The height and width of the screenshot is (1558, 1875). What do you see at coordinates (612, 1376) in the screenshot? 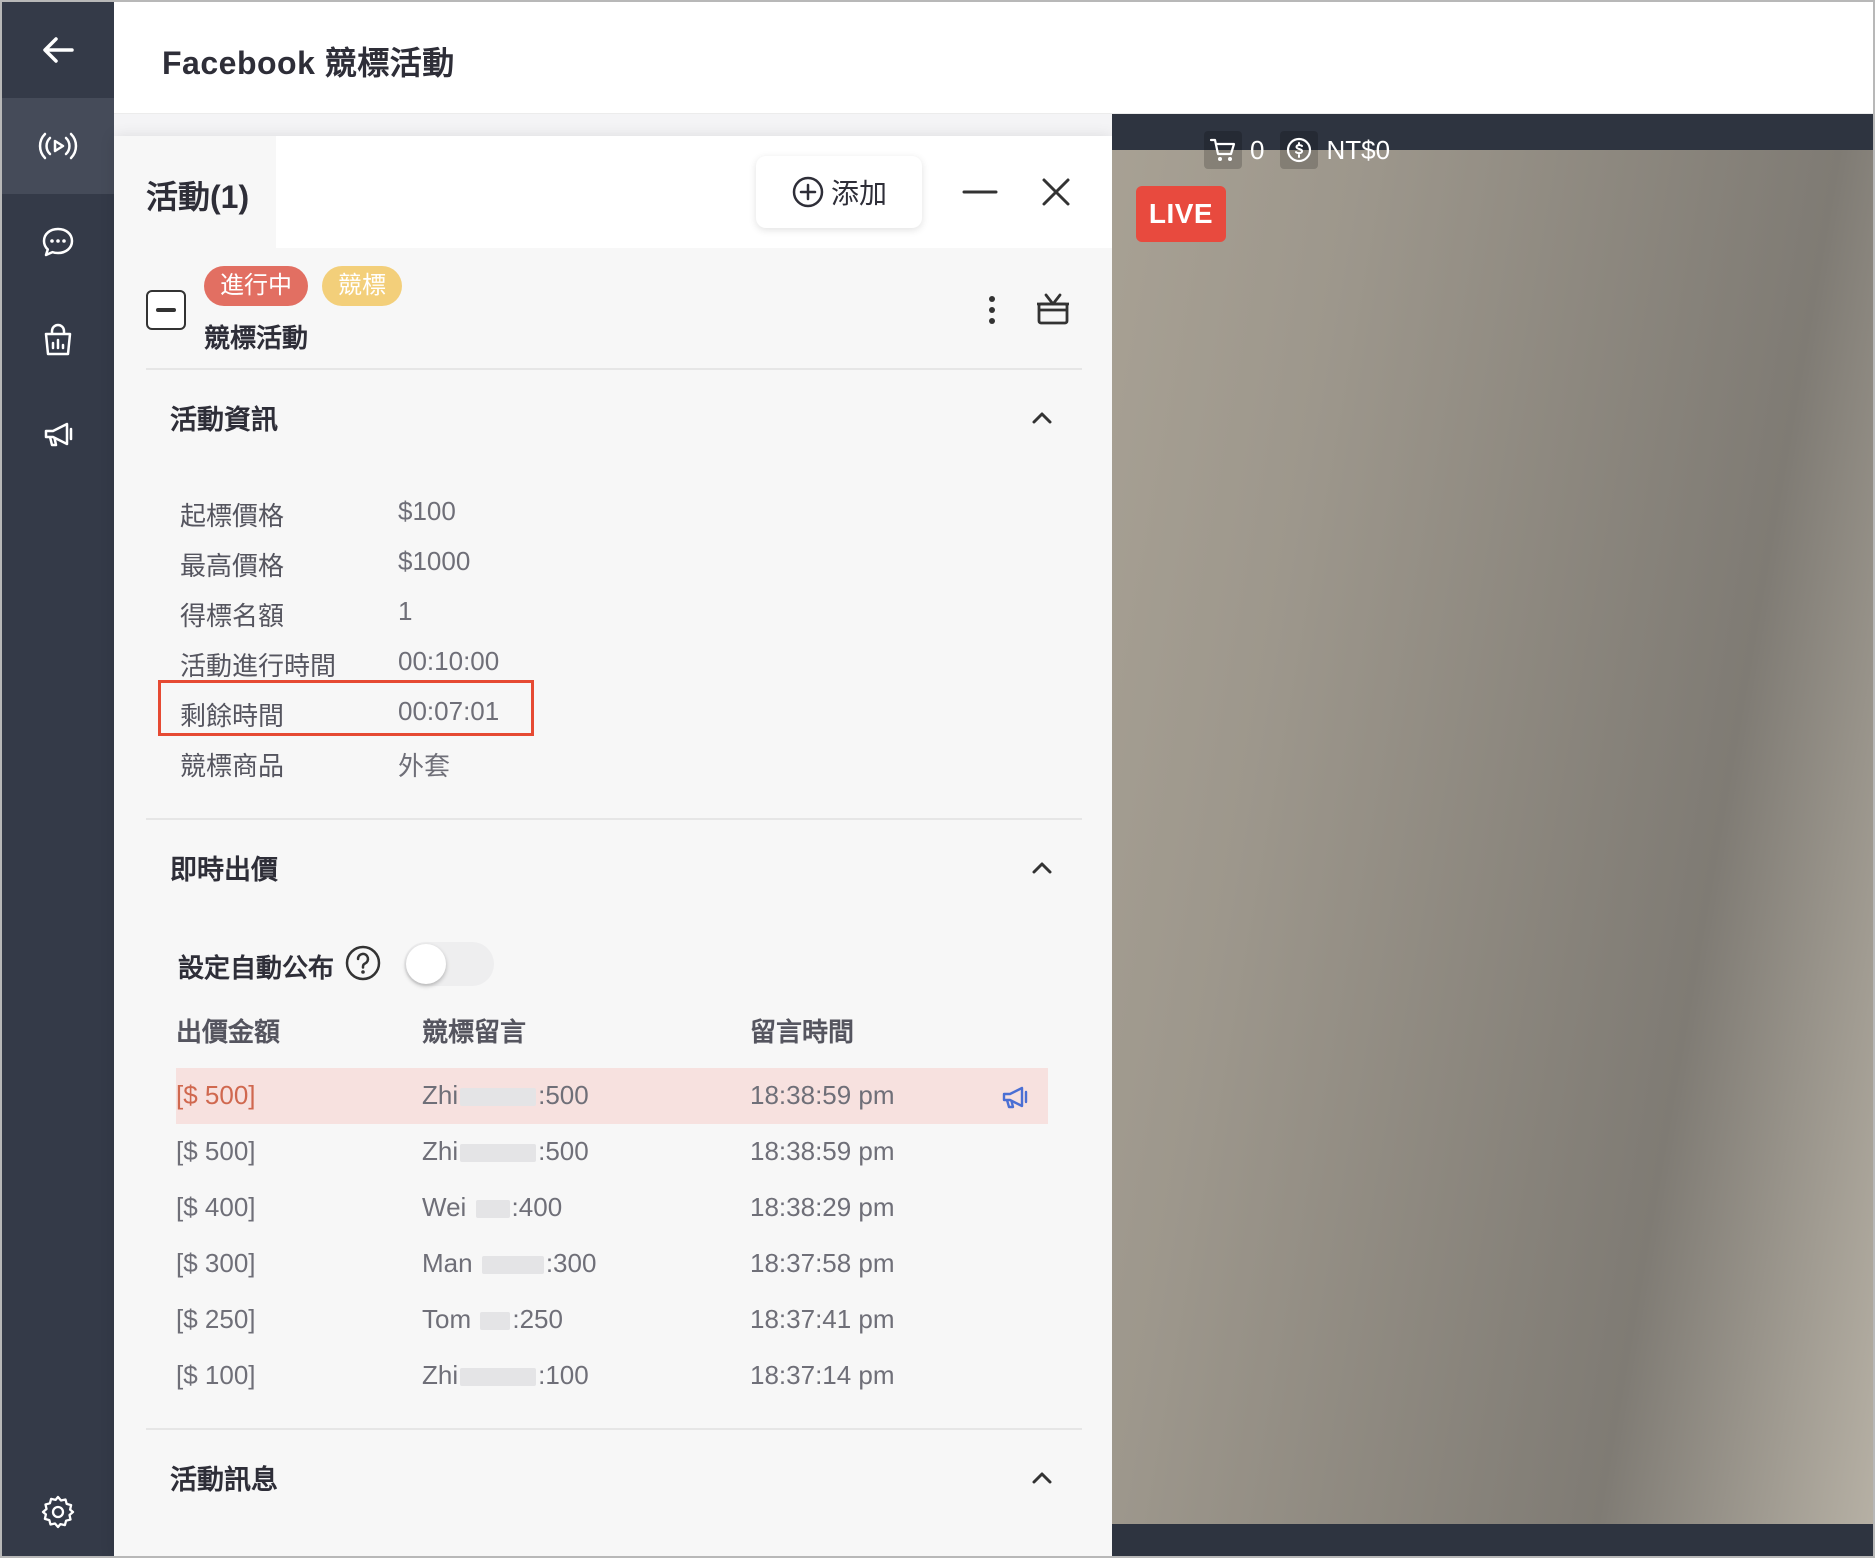
I see `bid-row: [$ 100] Zhi:100 18:37:14 pm` at bounding box center [612, 1376].